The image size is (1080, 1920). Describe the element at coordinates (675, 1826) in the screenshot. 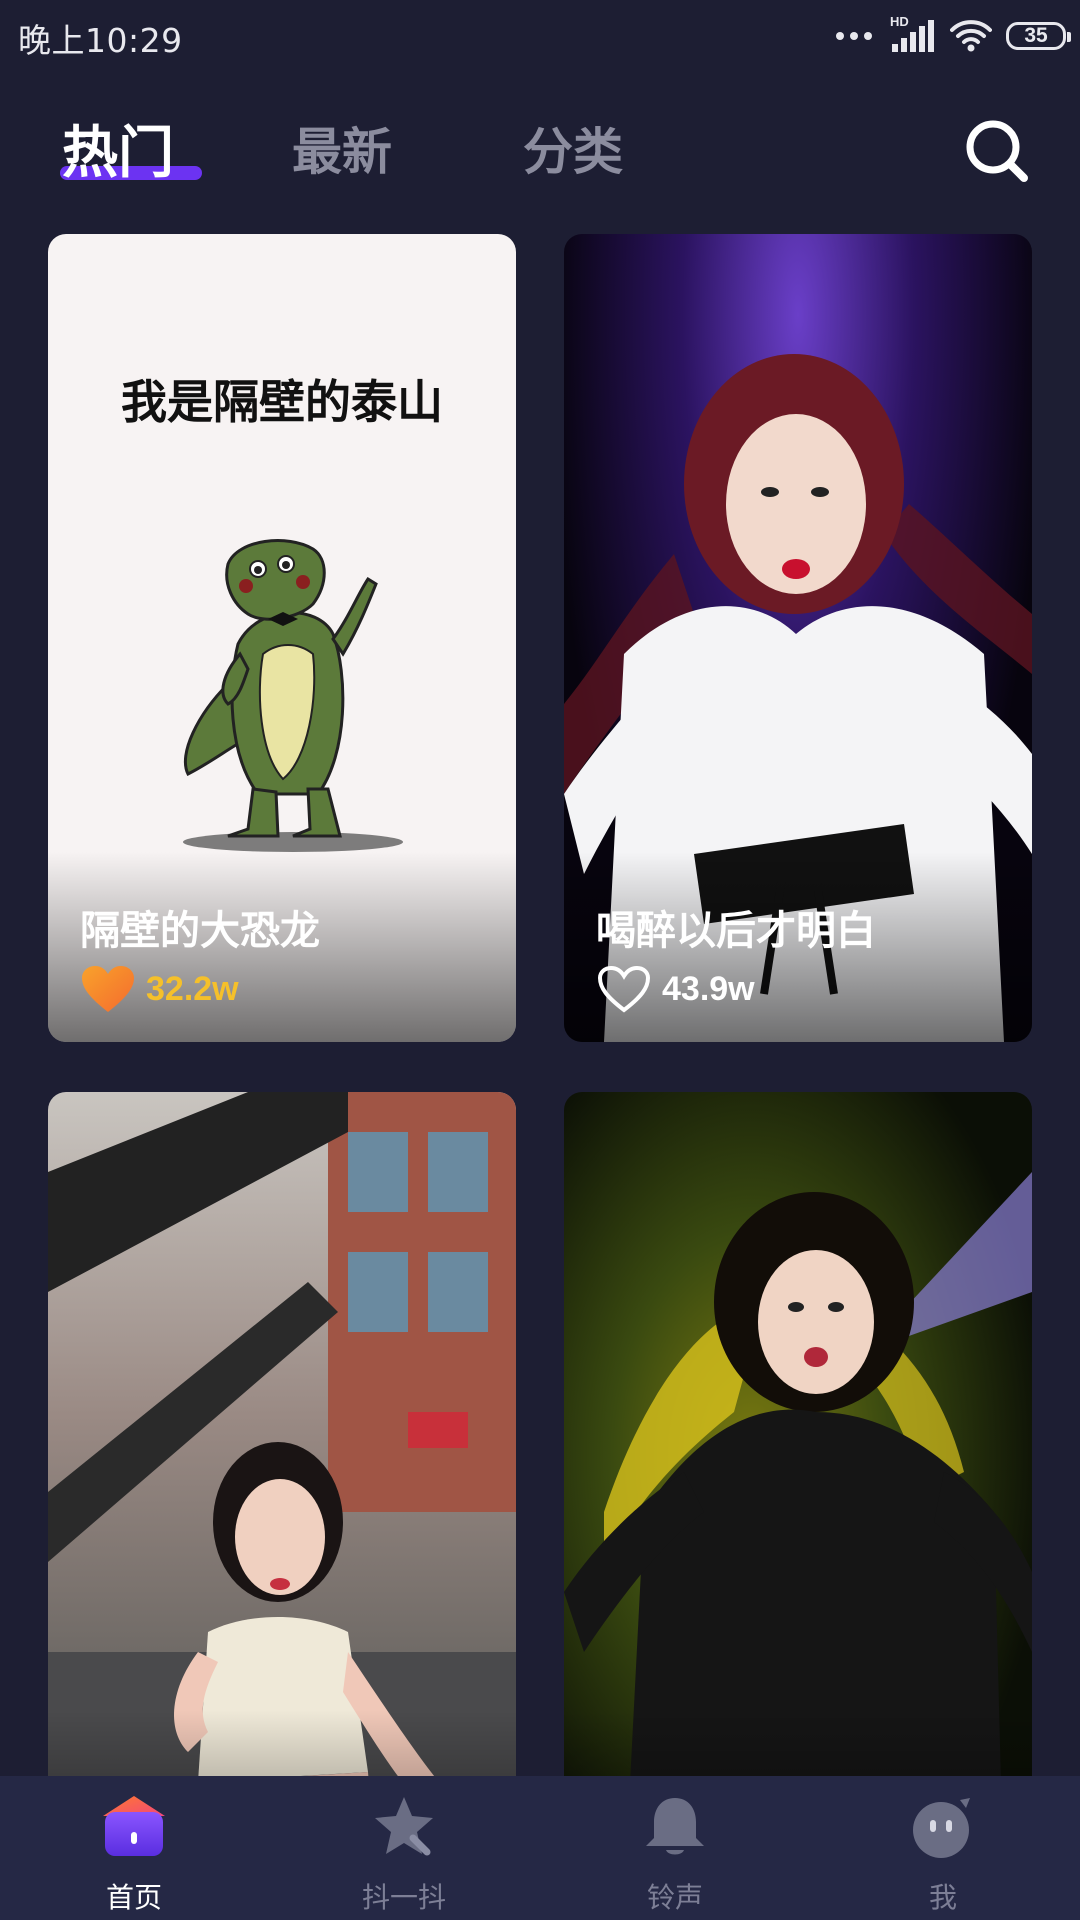

I see `bell-icon` at that location.